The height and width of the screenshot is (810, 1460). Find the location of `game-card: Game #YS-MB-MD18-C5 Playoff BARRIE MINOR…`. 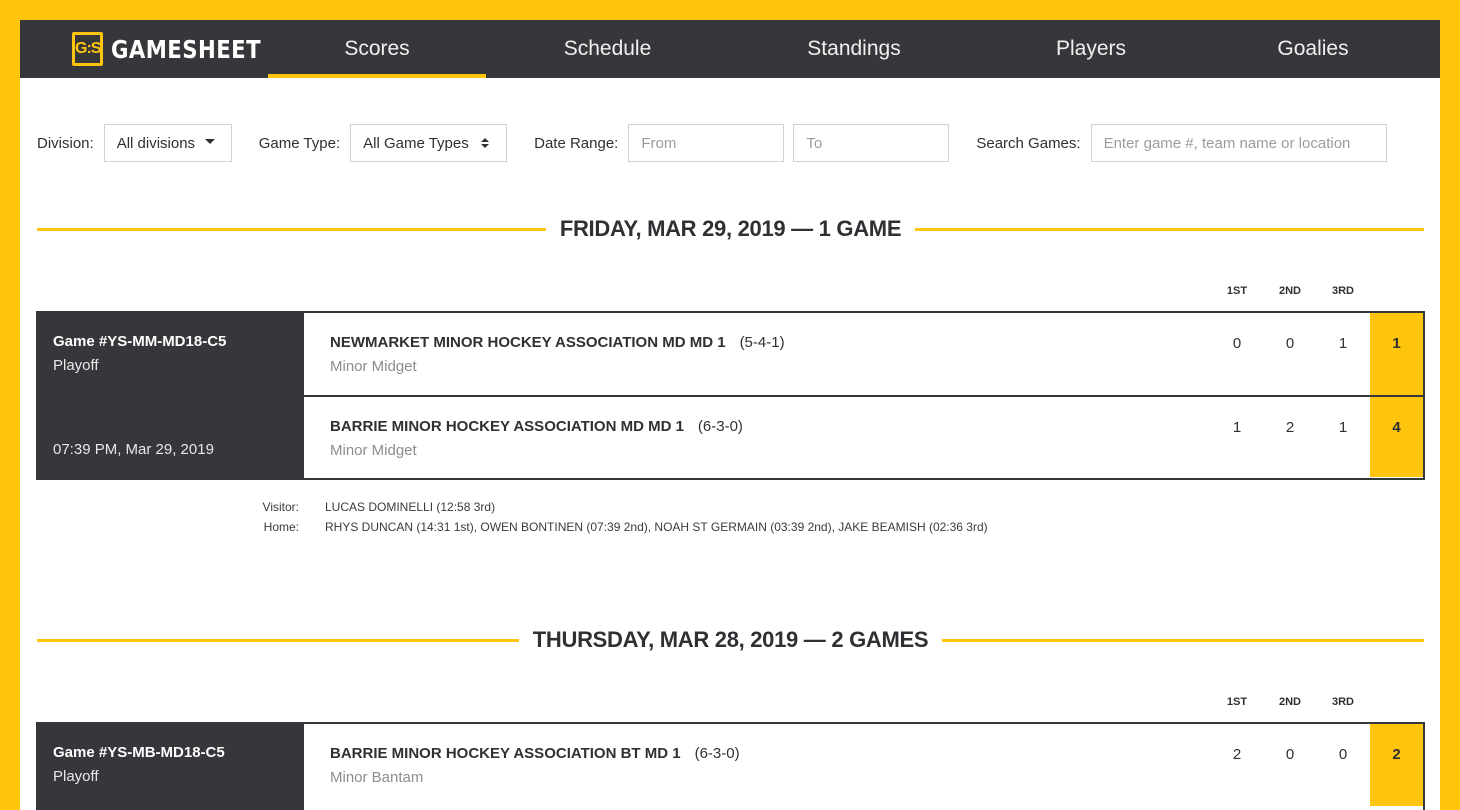

game-card: Game #YS-MB-MD18-C5 Playoff BARRIE MINOR… is located at coordinates (730, 766).